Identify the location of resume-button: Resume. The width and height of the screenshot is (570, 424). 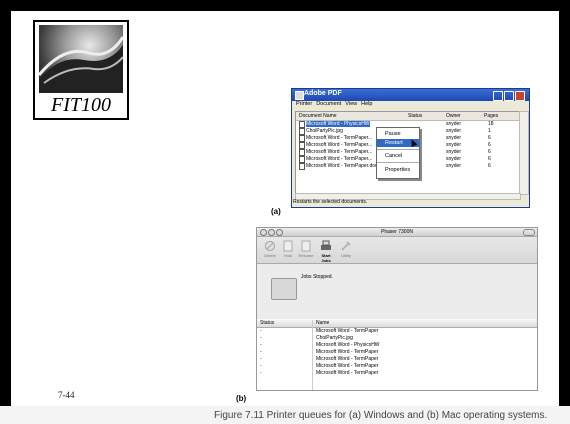
(306, 249).